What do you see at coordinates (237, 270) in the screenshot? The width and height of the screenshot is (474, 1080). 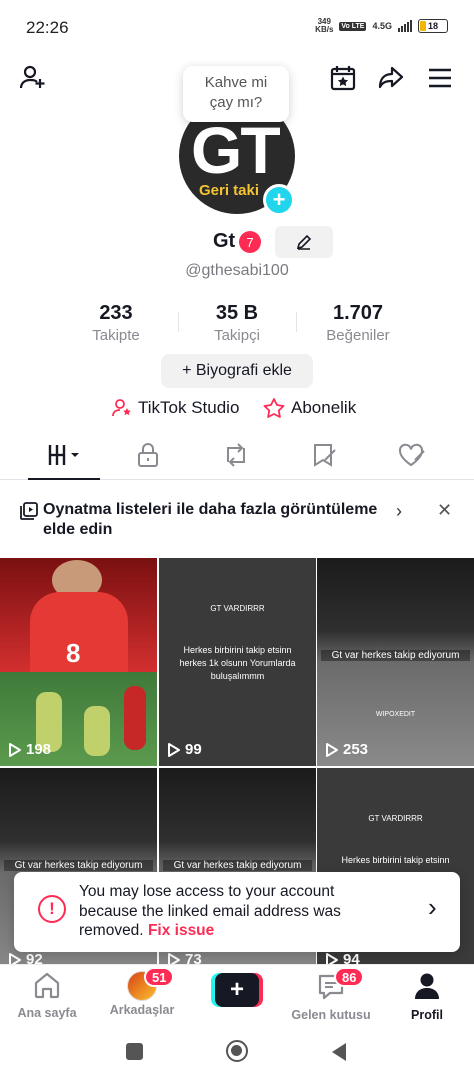 I see `username-handle: @gthesabi100` at bounding box center [237, 270].